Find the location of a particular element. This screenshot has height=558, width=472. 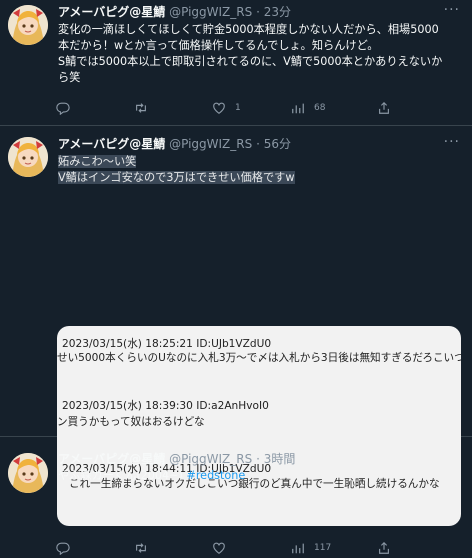

tweet-text-line: ら笑 is located at coordinates (69, 77).